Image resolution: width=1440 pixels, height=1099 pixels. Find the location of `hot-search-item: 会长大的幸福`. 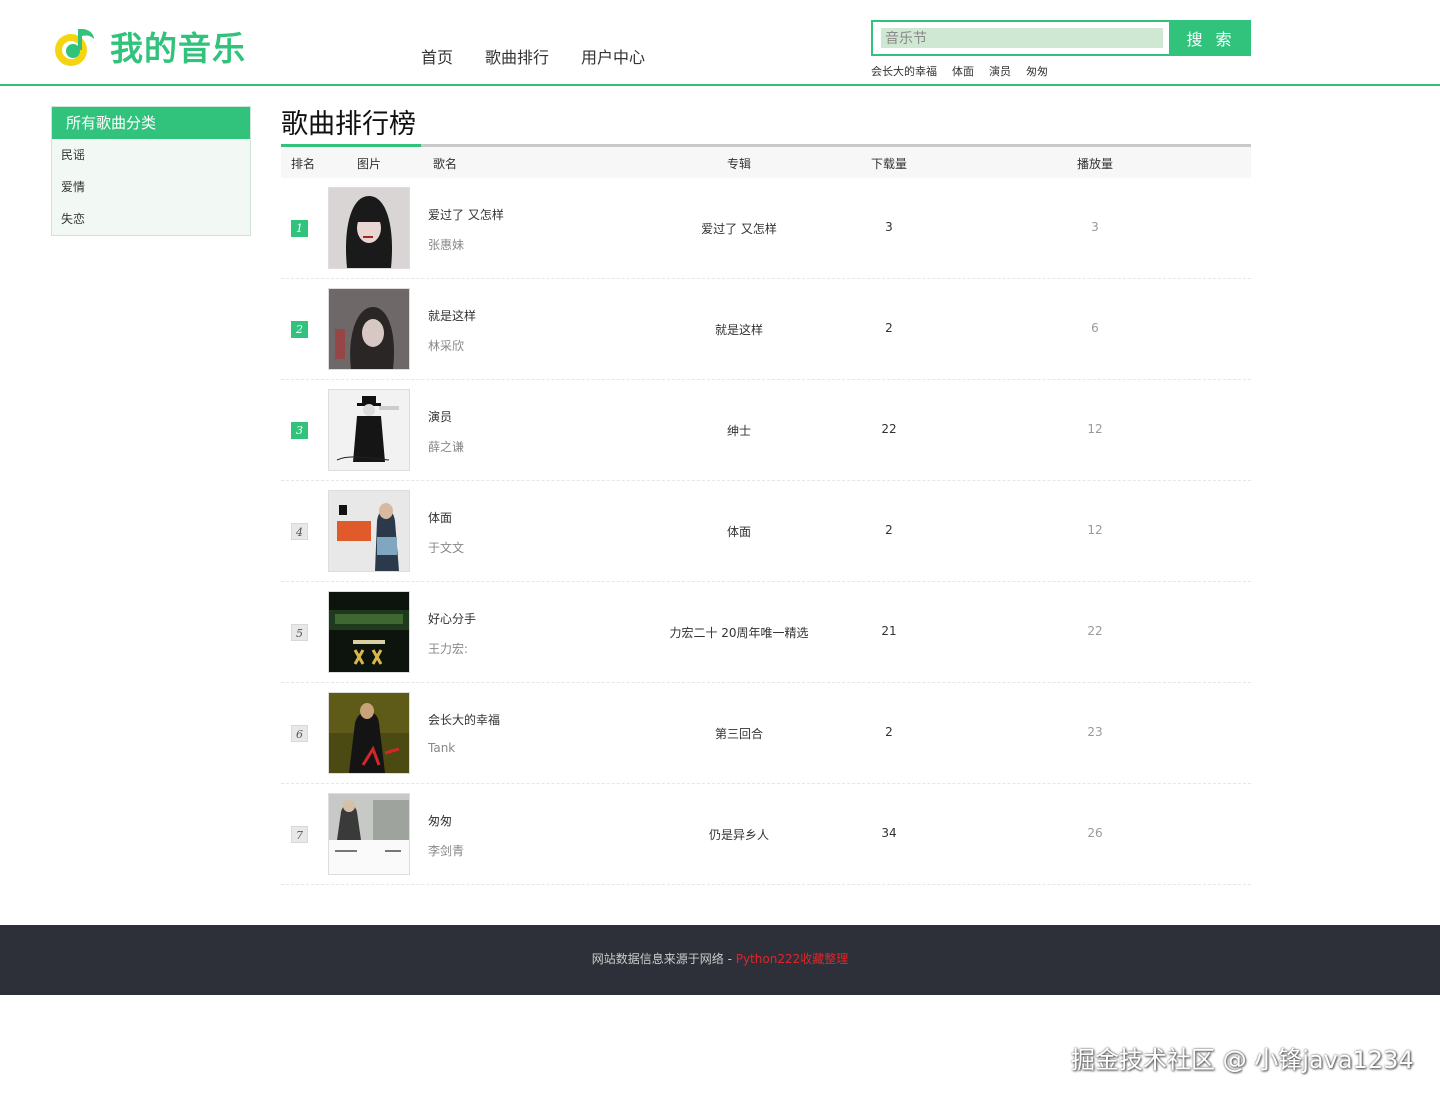

hot-search-item: 会长大的幸福 is located at coordinates (904, 71).